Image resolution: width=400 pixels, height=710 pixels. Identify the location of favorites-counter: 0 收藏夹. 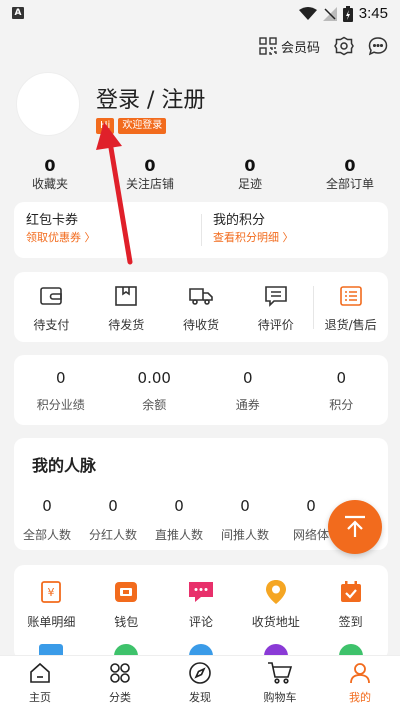
(50, 174).